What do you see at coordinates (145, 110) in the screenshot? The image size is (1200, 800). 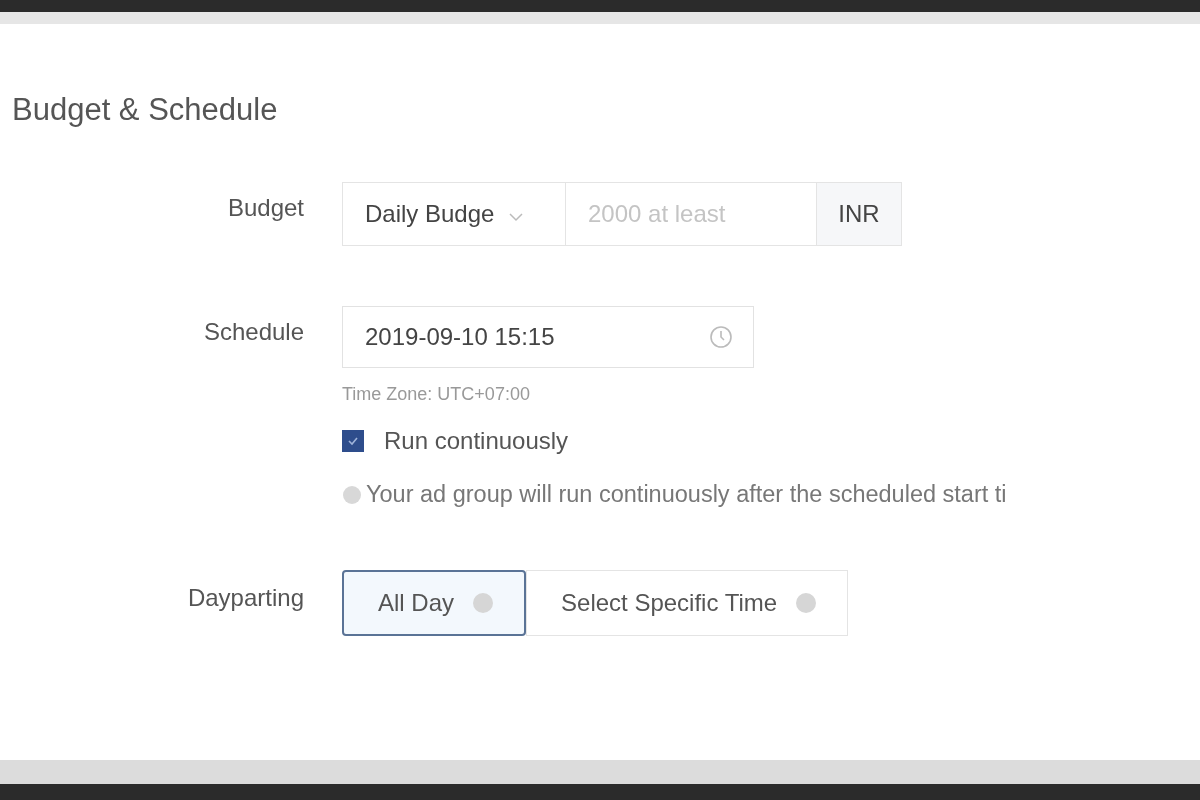 I see `section-title: Budget & Schedule` at bounding box center [145, 110].